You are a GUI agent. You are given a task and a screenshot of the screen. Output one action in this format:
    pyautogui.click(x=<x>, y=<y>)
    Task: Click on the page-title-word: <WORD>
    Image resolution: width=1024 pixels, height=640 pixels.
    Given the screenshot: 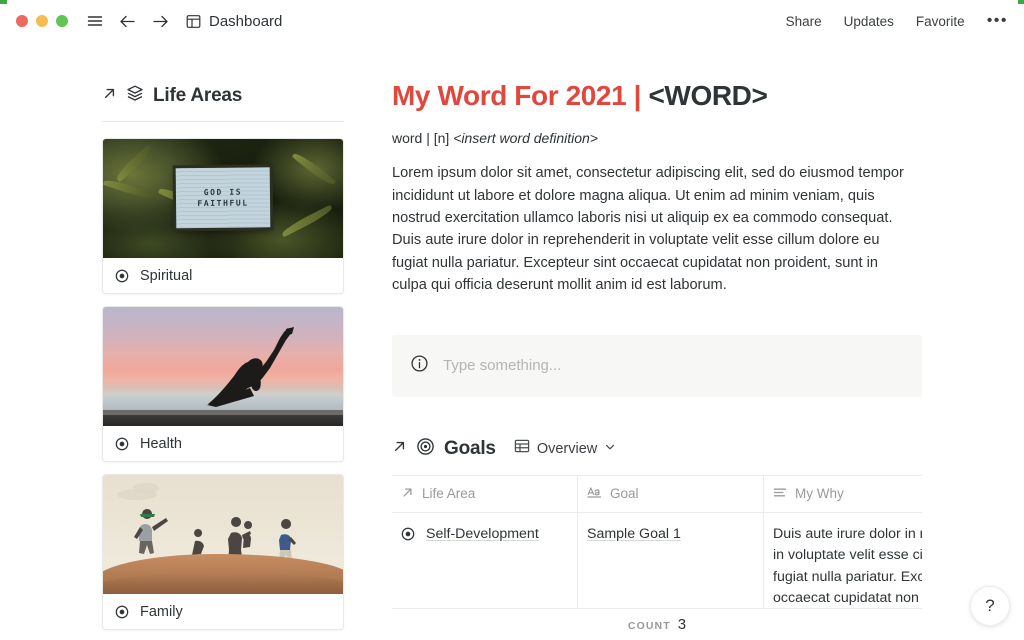 What is the action you would take?
    pyautogui.click(x=708, y=95)
    